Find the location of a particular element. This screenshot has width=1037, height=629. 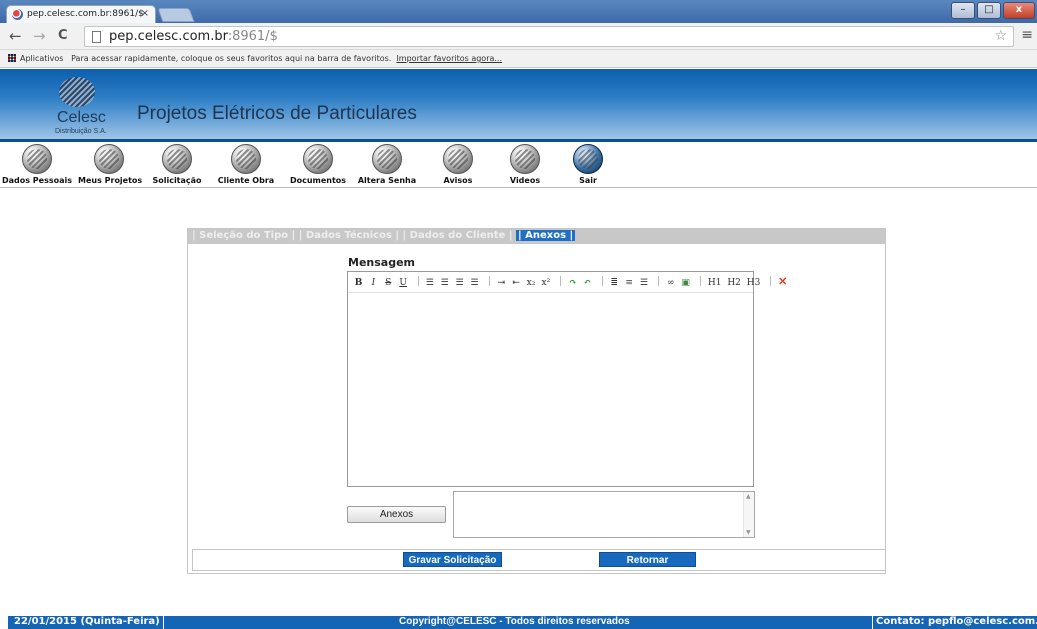

browser-tab: pep.celesc.com.br:8961/$ × is located at coordinates (81, 14).